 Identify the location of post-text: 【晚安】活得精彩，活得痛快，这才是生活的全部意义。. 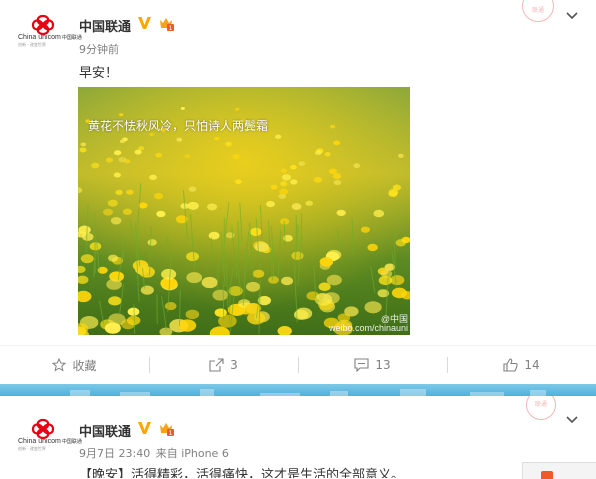
(241, 471).